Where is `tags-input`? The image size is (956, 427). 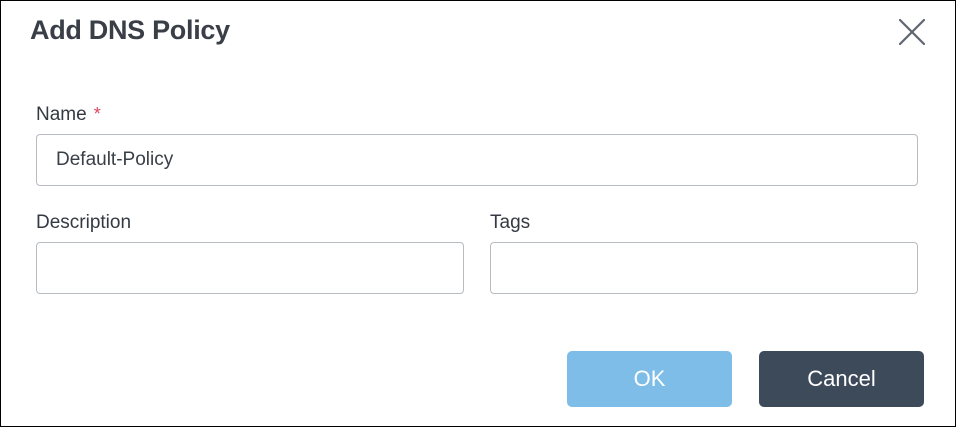
tags-input is located at coordinates (704, 268).